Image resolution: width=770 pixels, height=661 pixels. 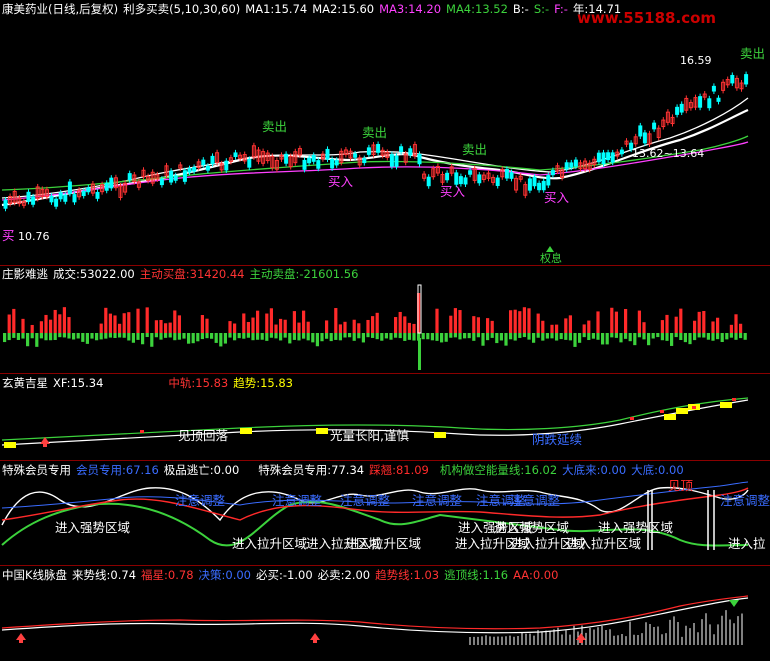 I want to click on member-m3: 特殊会员专用:77.34, so click(x=311, y=470).